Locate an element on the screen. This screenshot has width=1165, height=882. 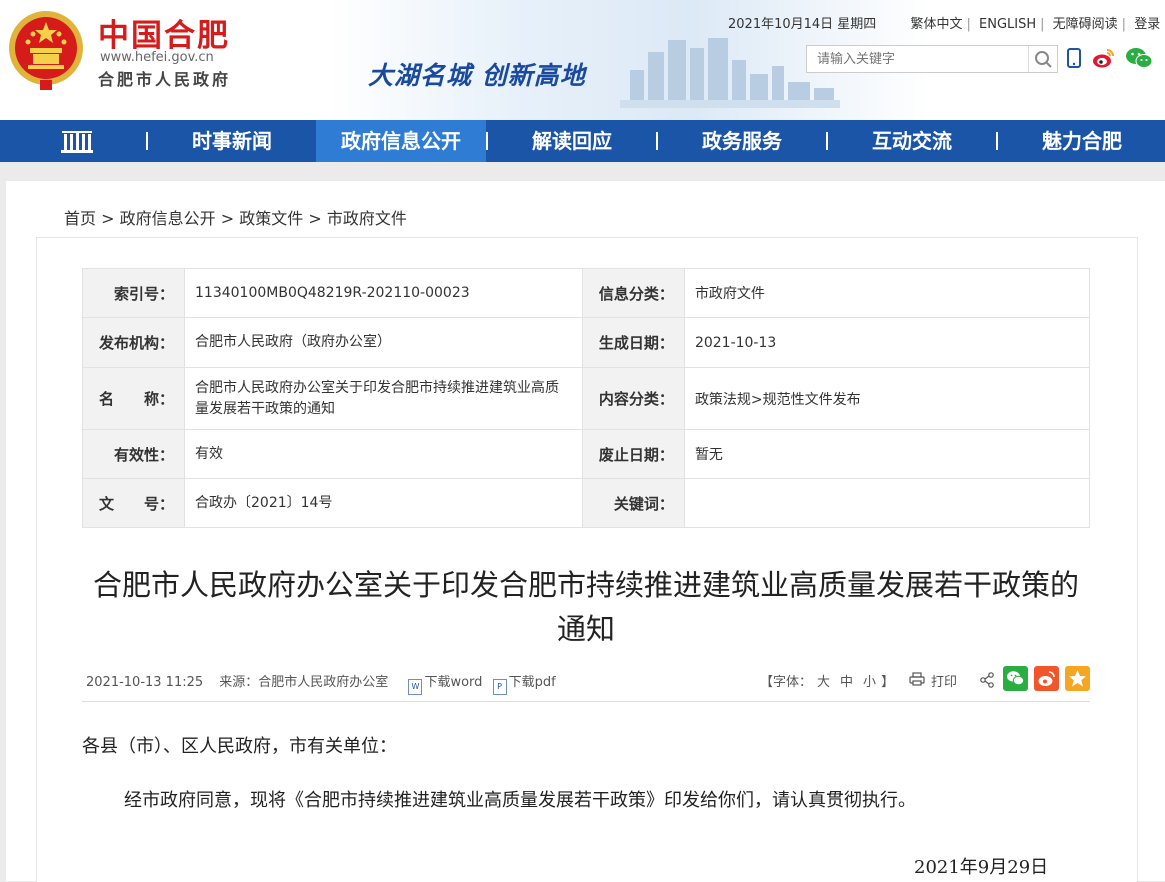
sign-date: 2021年9月29日 is located at coordinates (981, 867).